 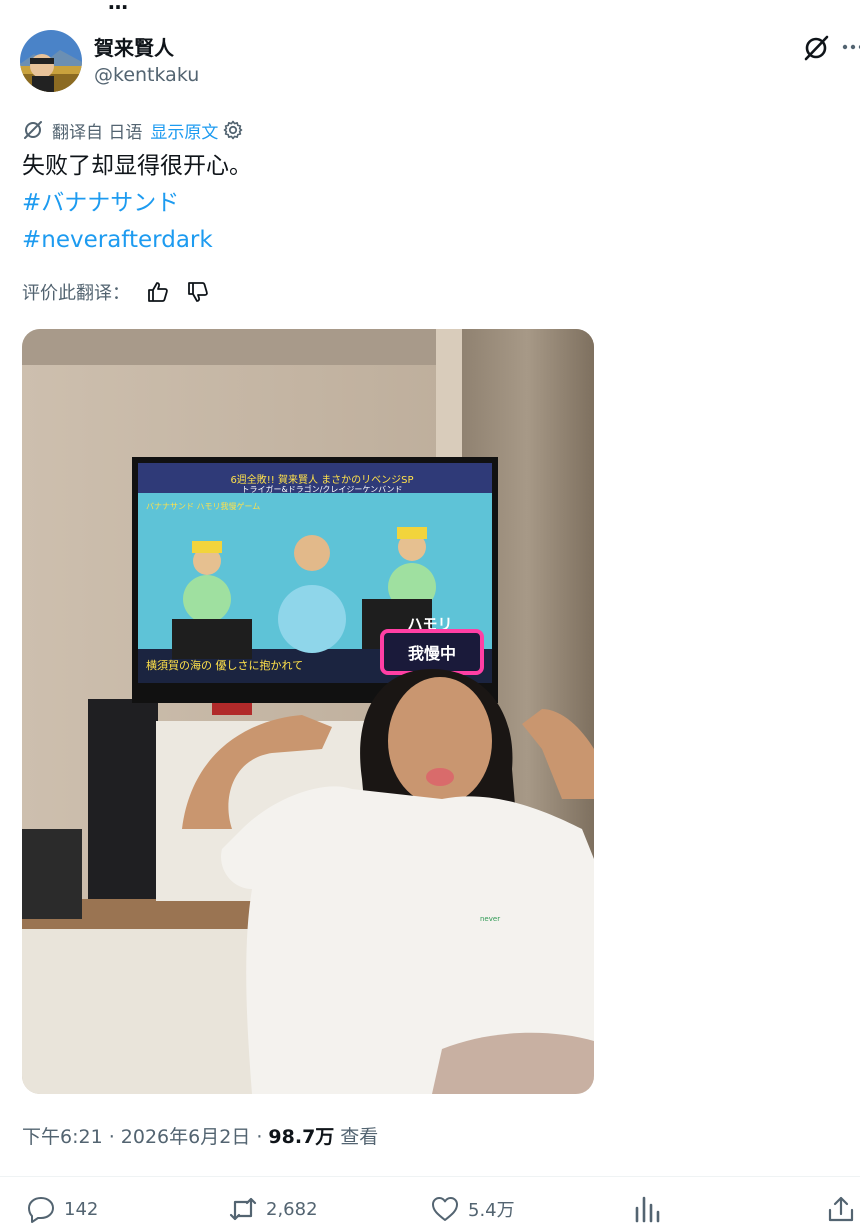 I want to click on tv-show-logo: バナナサンド ハモリ我慢ゲーム, so click(x=203, y=506).